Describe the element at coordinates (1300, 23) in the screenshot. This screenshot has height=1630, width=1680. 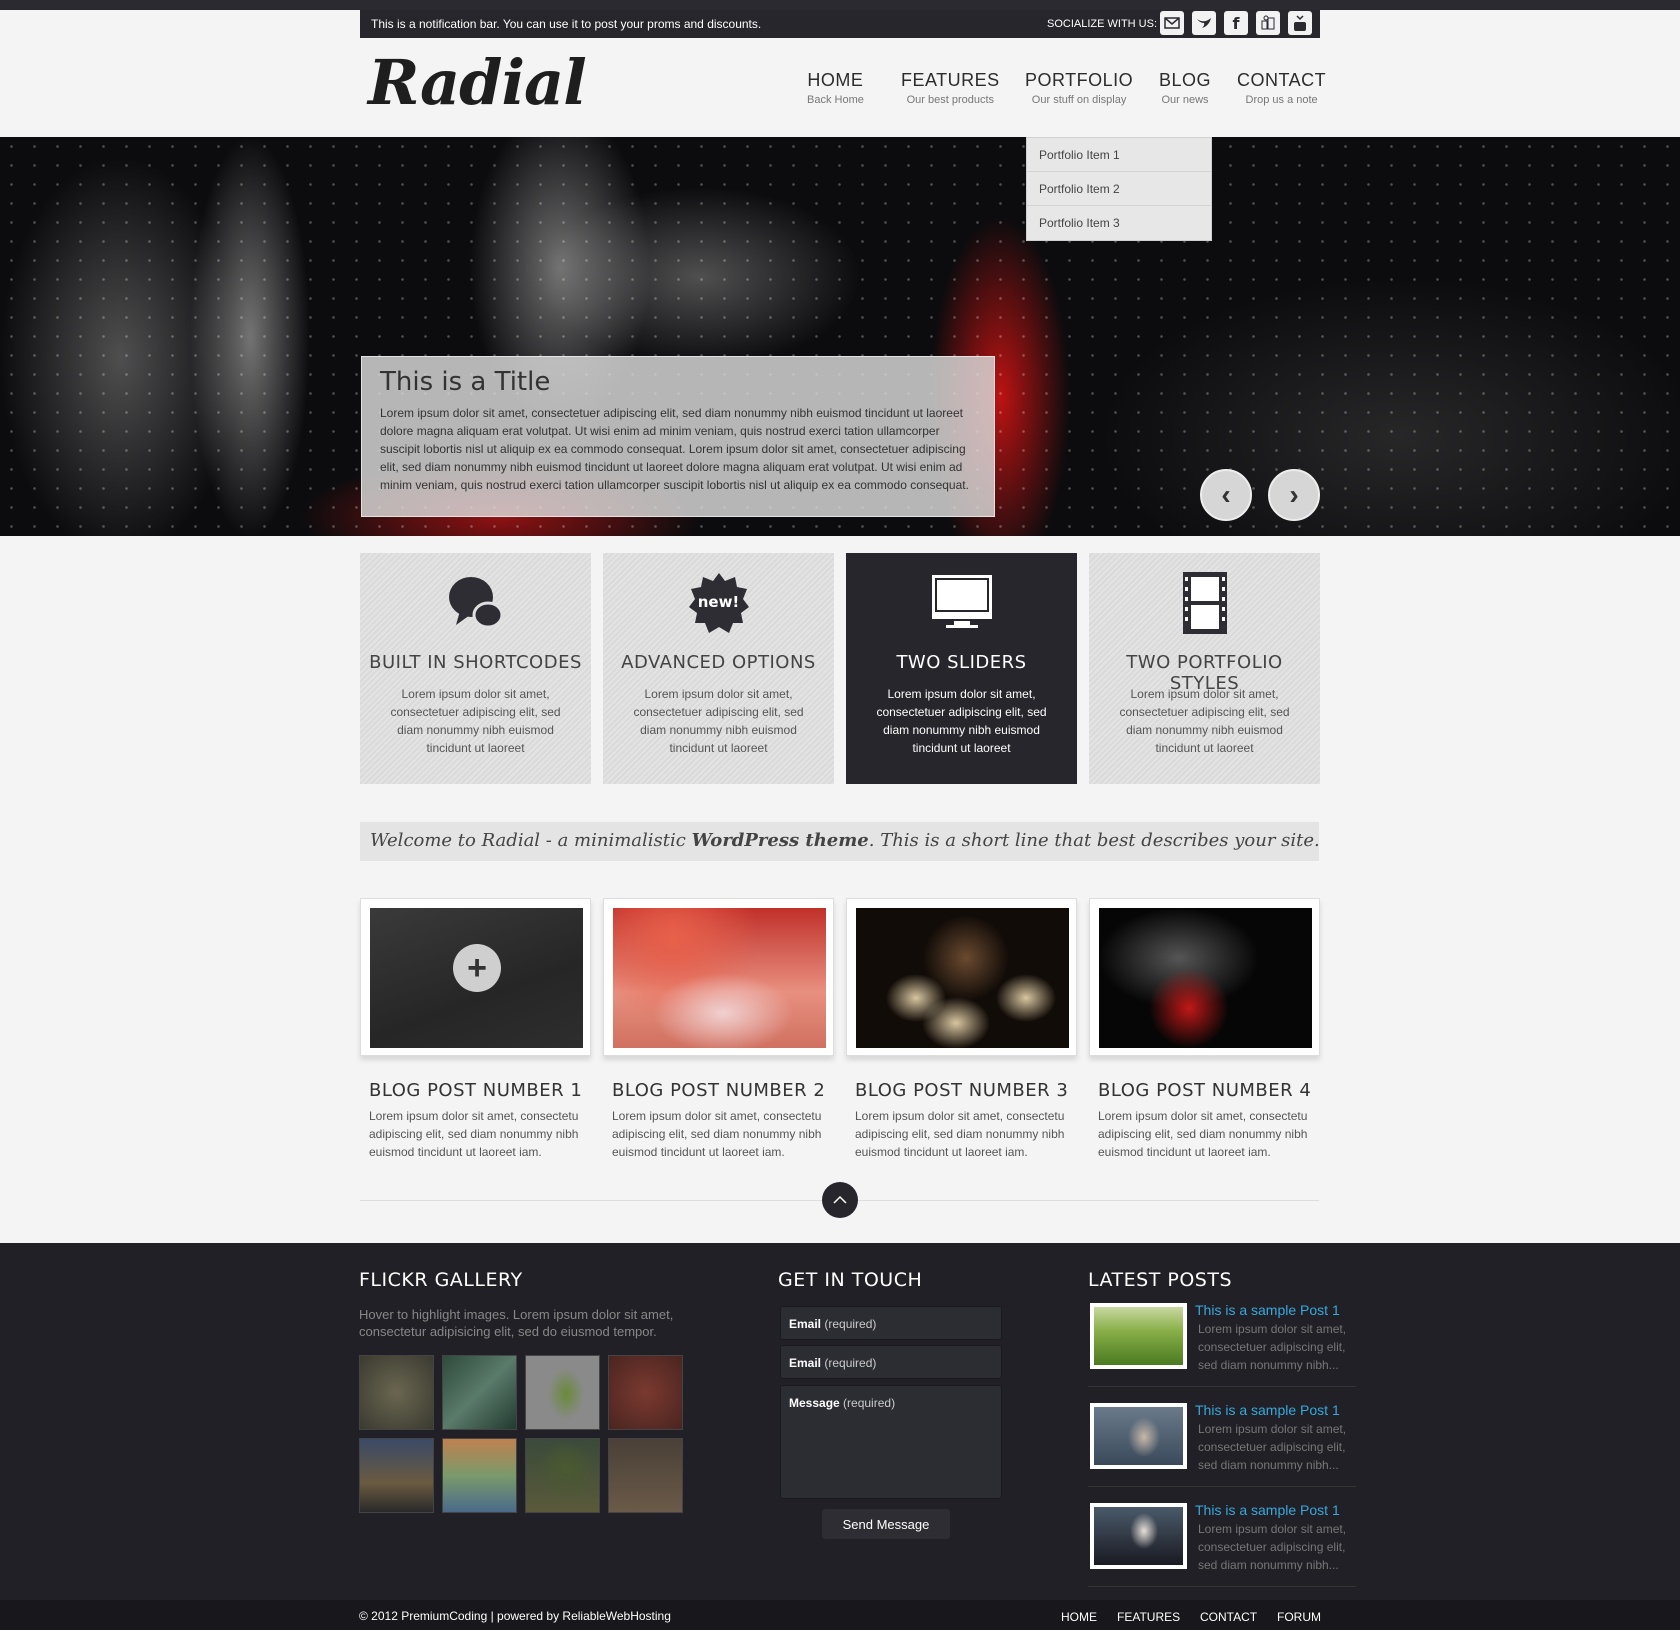
I see `youtube-icon` at that location.